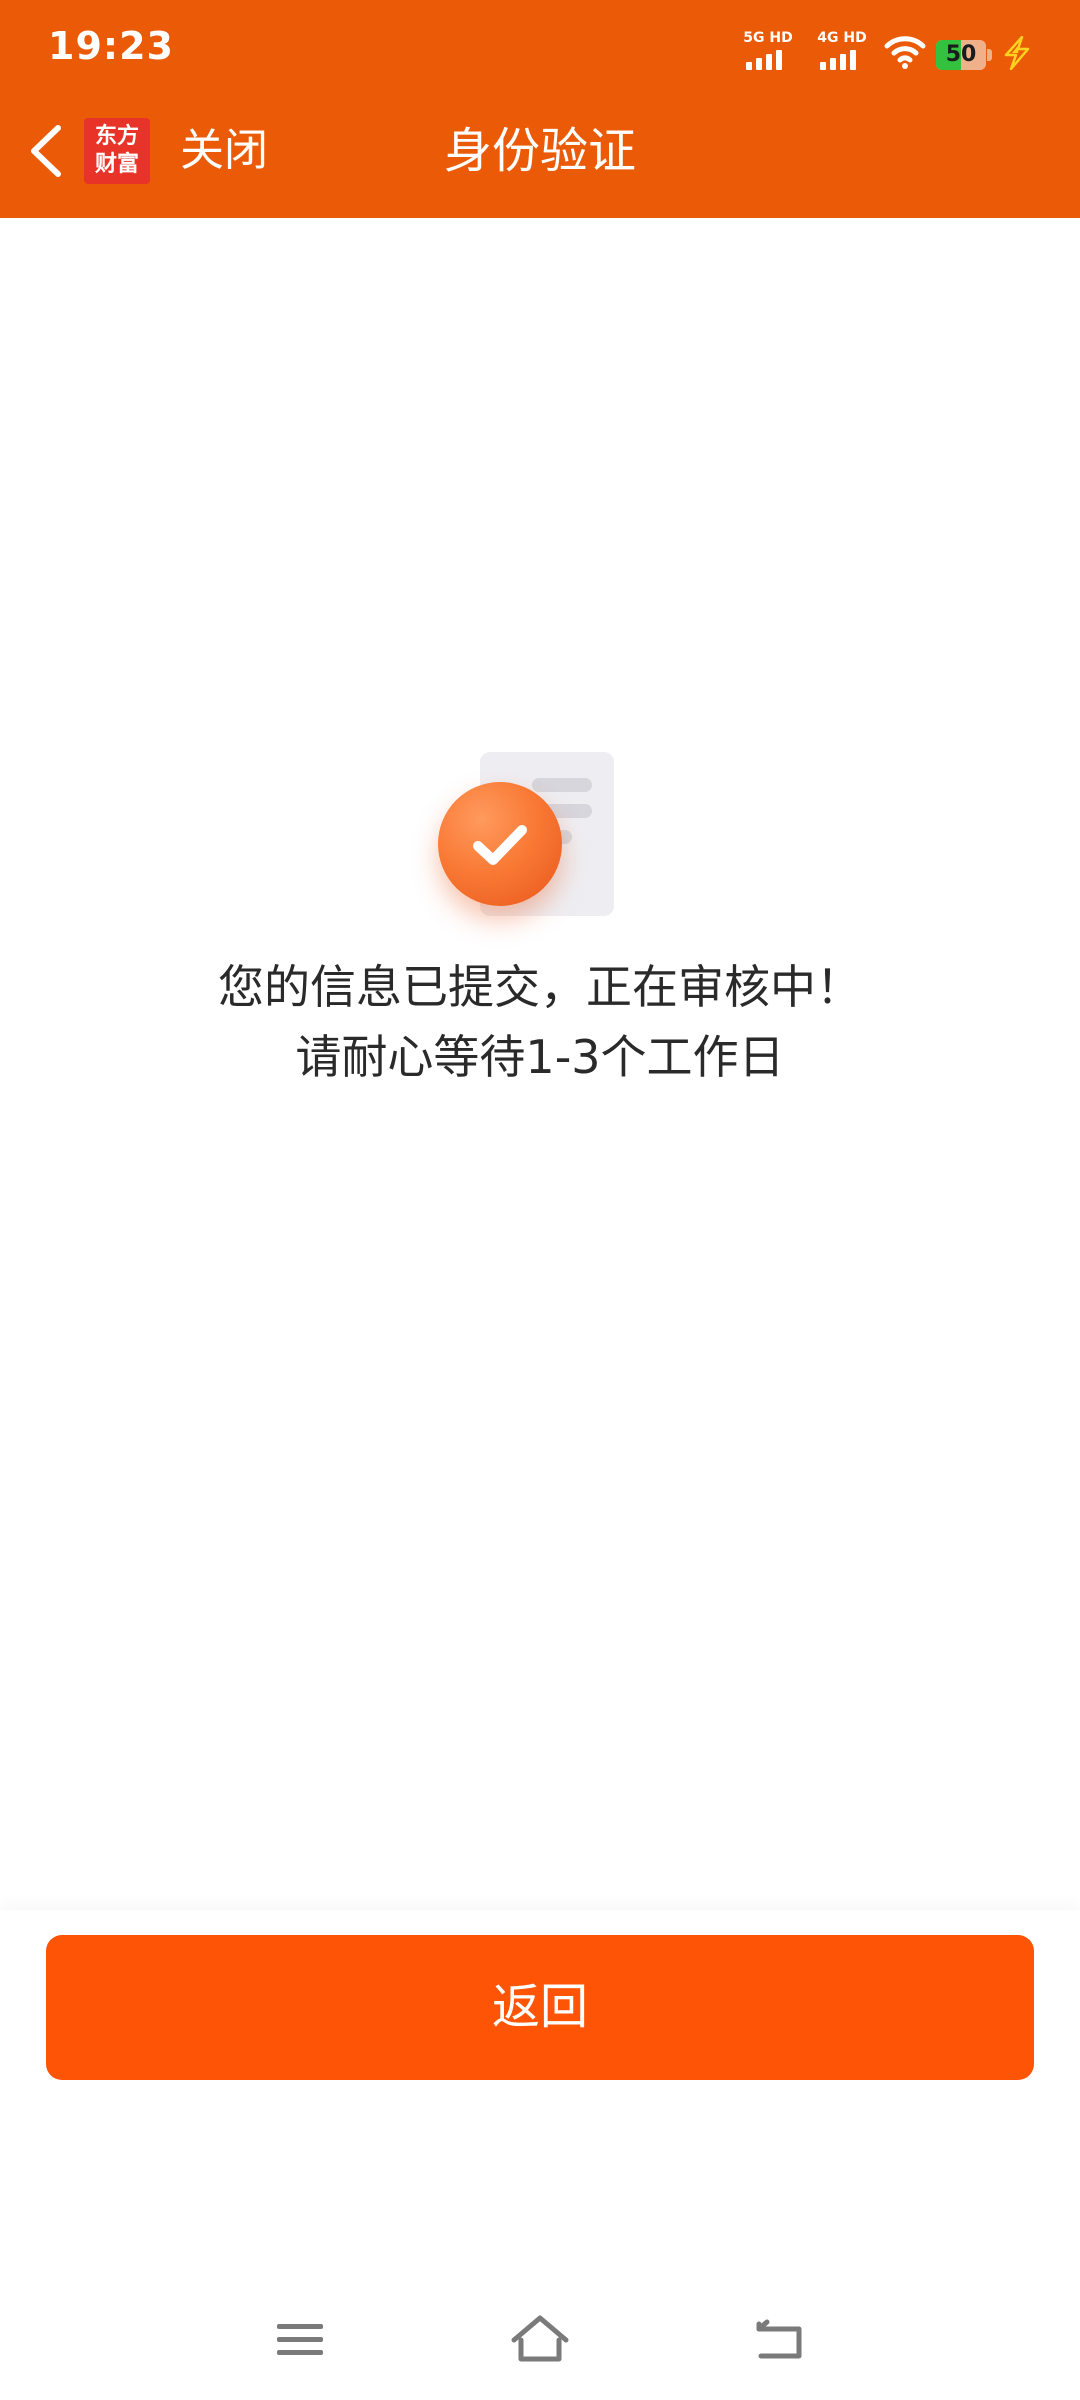 This screenshot has height=2400, width=1080. What do you see at coordinates (540, 1057) in the screenshot?
I see `message-line-2: 请耐心等待1-3个工作日` at bounding box center [540, 1057].